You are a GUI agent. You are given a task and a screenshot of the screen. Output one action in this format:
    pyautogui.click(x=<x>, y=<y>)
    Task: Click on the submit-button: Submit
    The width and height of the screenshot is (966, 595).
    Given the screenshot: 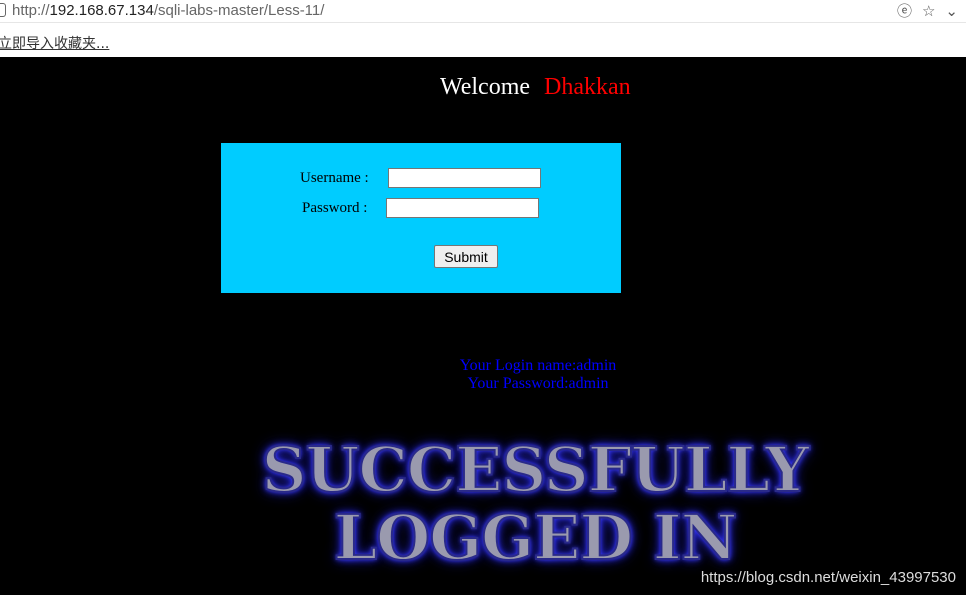 What is the action you would take?
    pyautogui.click(x=466, y=256)
    